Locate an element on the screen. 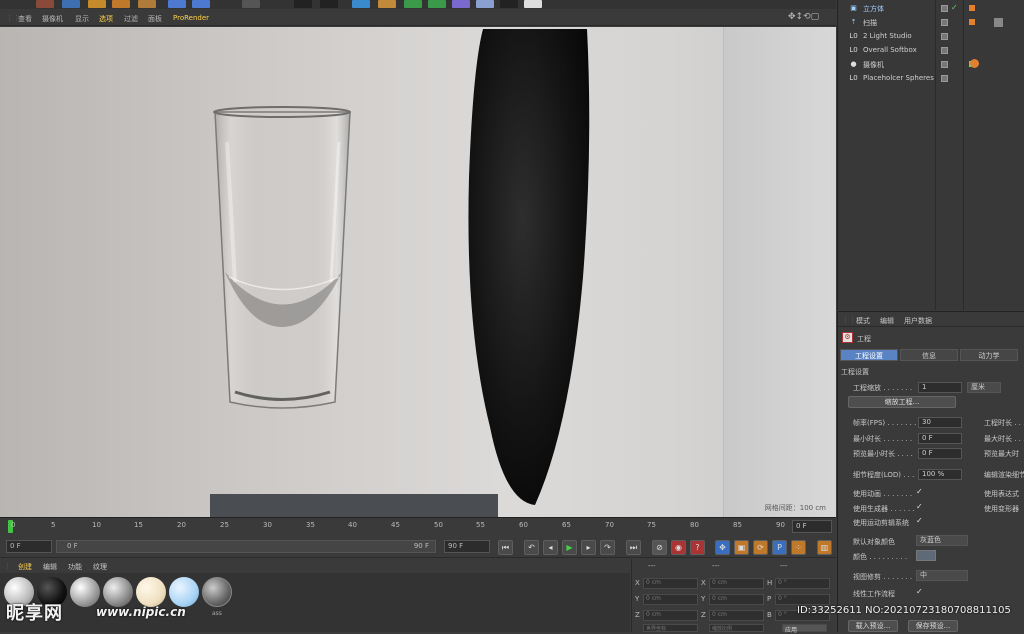  pos-y-field: 0 cm is located at coordinates (670, 599).